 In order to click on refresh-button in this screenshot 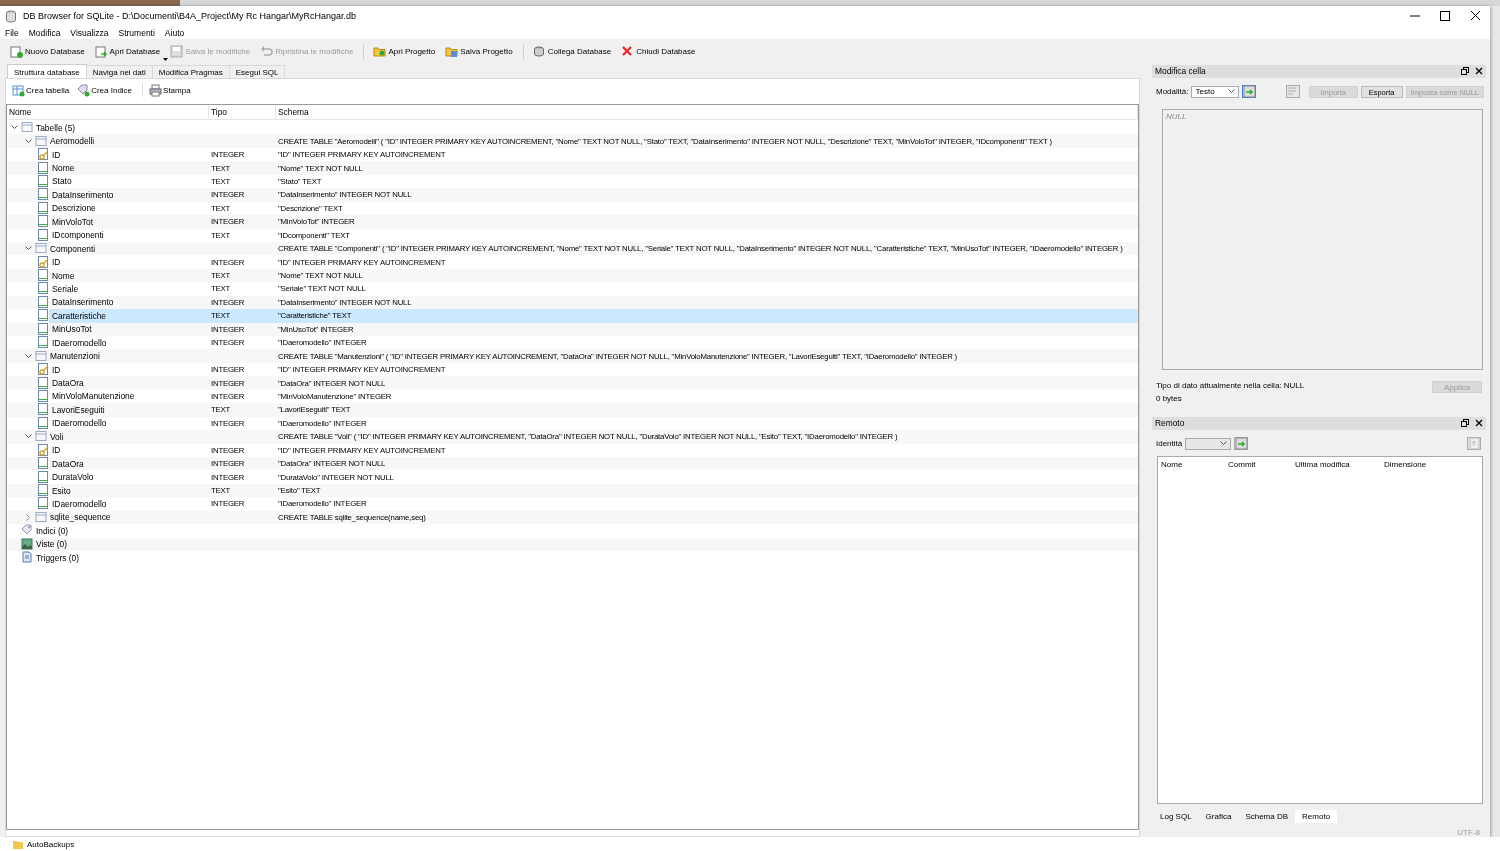, I will do `click(1241, 444)`.